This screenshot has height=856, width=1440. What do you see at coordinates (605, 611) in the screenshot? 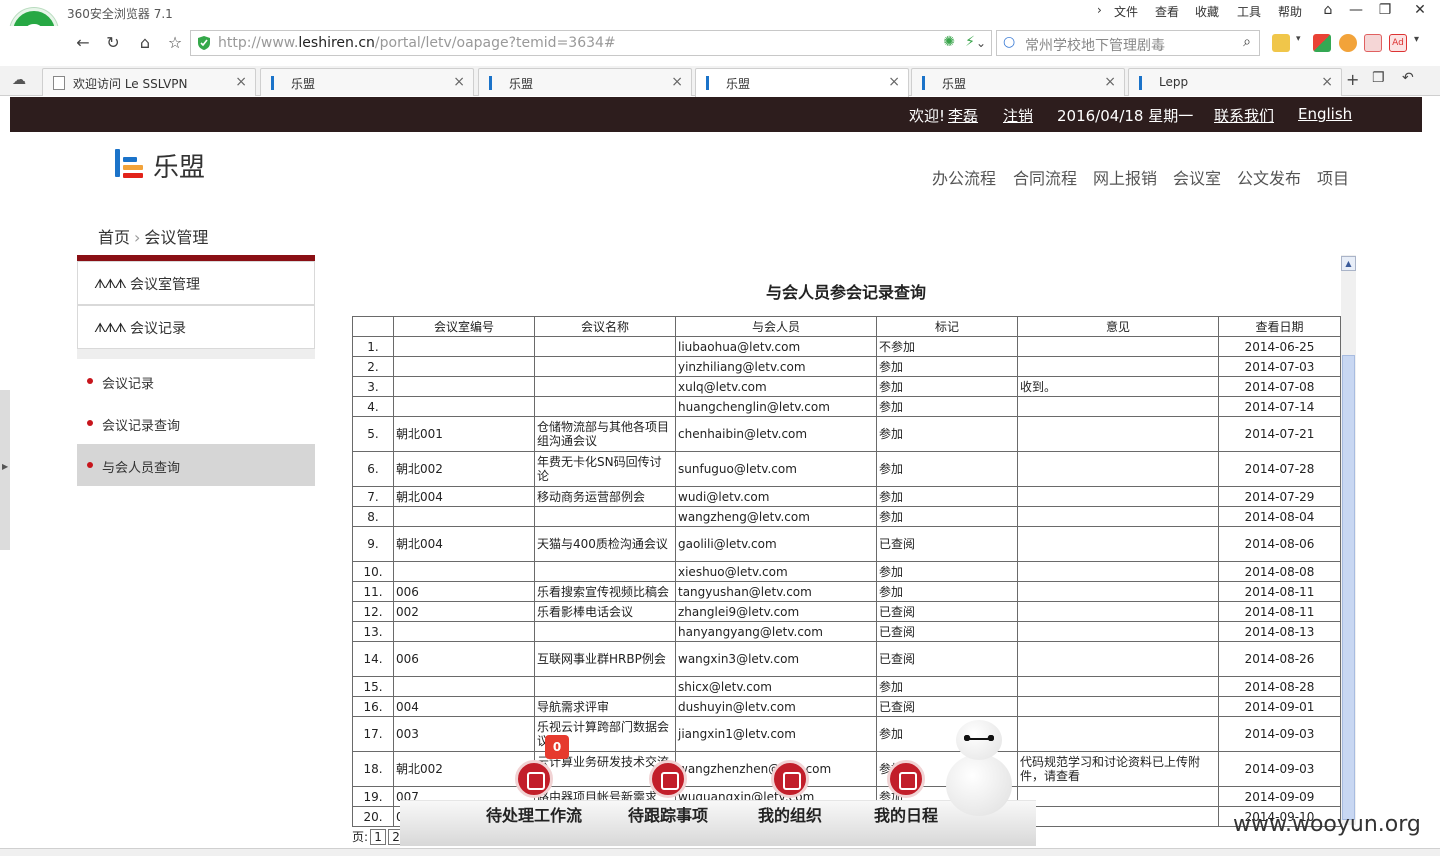
I see `cell-meeting-name: 乐看影棒电话会议` at bounding box center [605, 611].